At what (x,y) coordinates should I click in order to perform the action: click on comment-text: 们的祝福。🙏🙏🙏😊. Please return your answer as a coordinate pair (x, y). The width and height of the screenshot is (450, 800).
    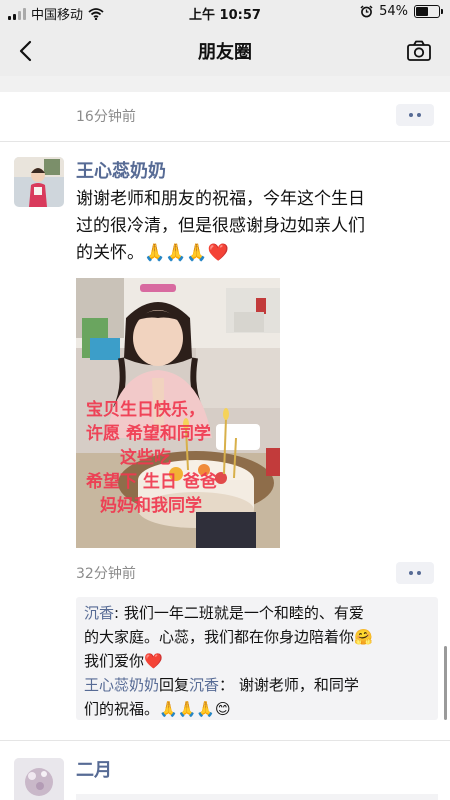
    Looking at the image, I should click on (157, 709).